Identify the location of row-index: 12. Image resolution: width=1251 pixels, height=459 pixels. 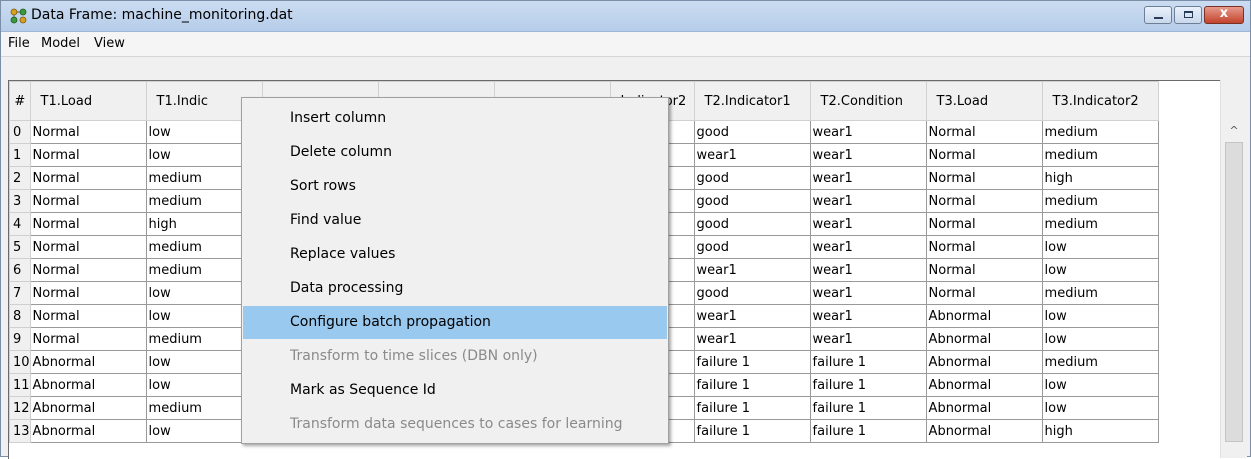
(20, 408).